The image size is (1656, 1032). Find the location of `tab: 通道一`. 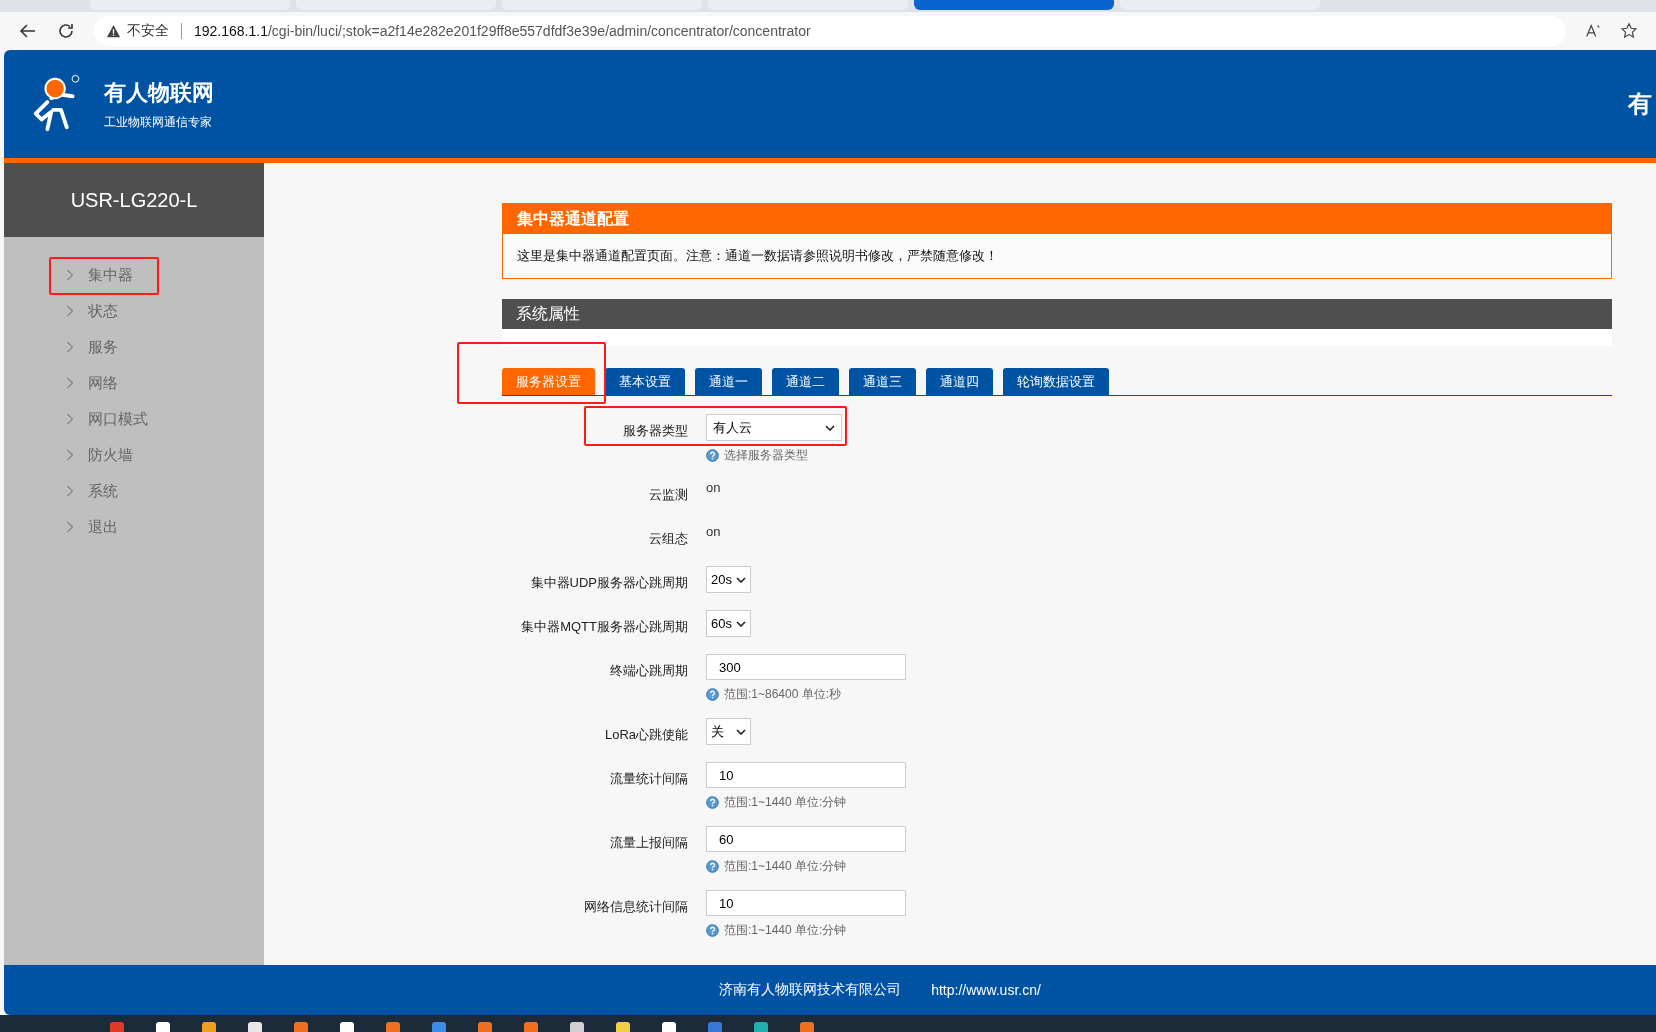

tab: 通道一 is located at coordinates (728, 381).